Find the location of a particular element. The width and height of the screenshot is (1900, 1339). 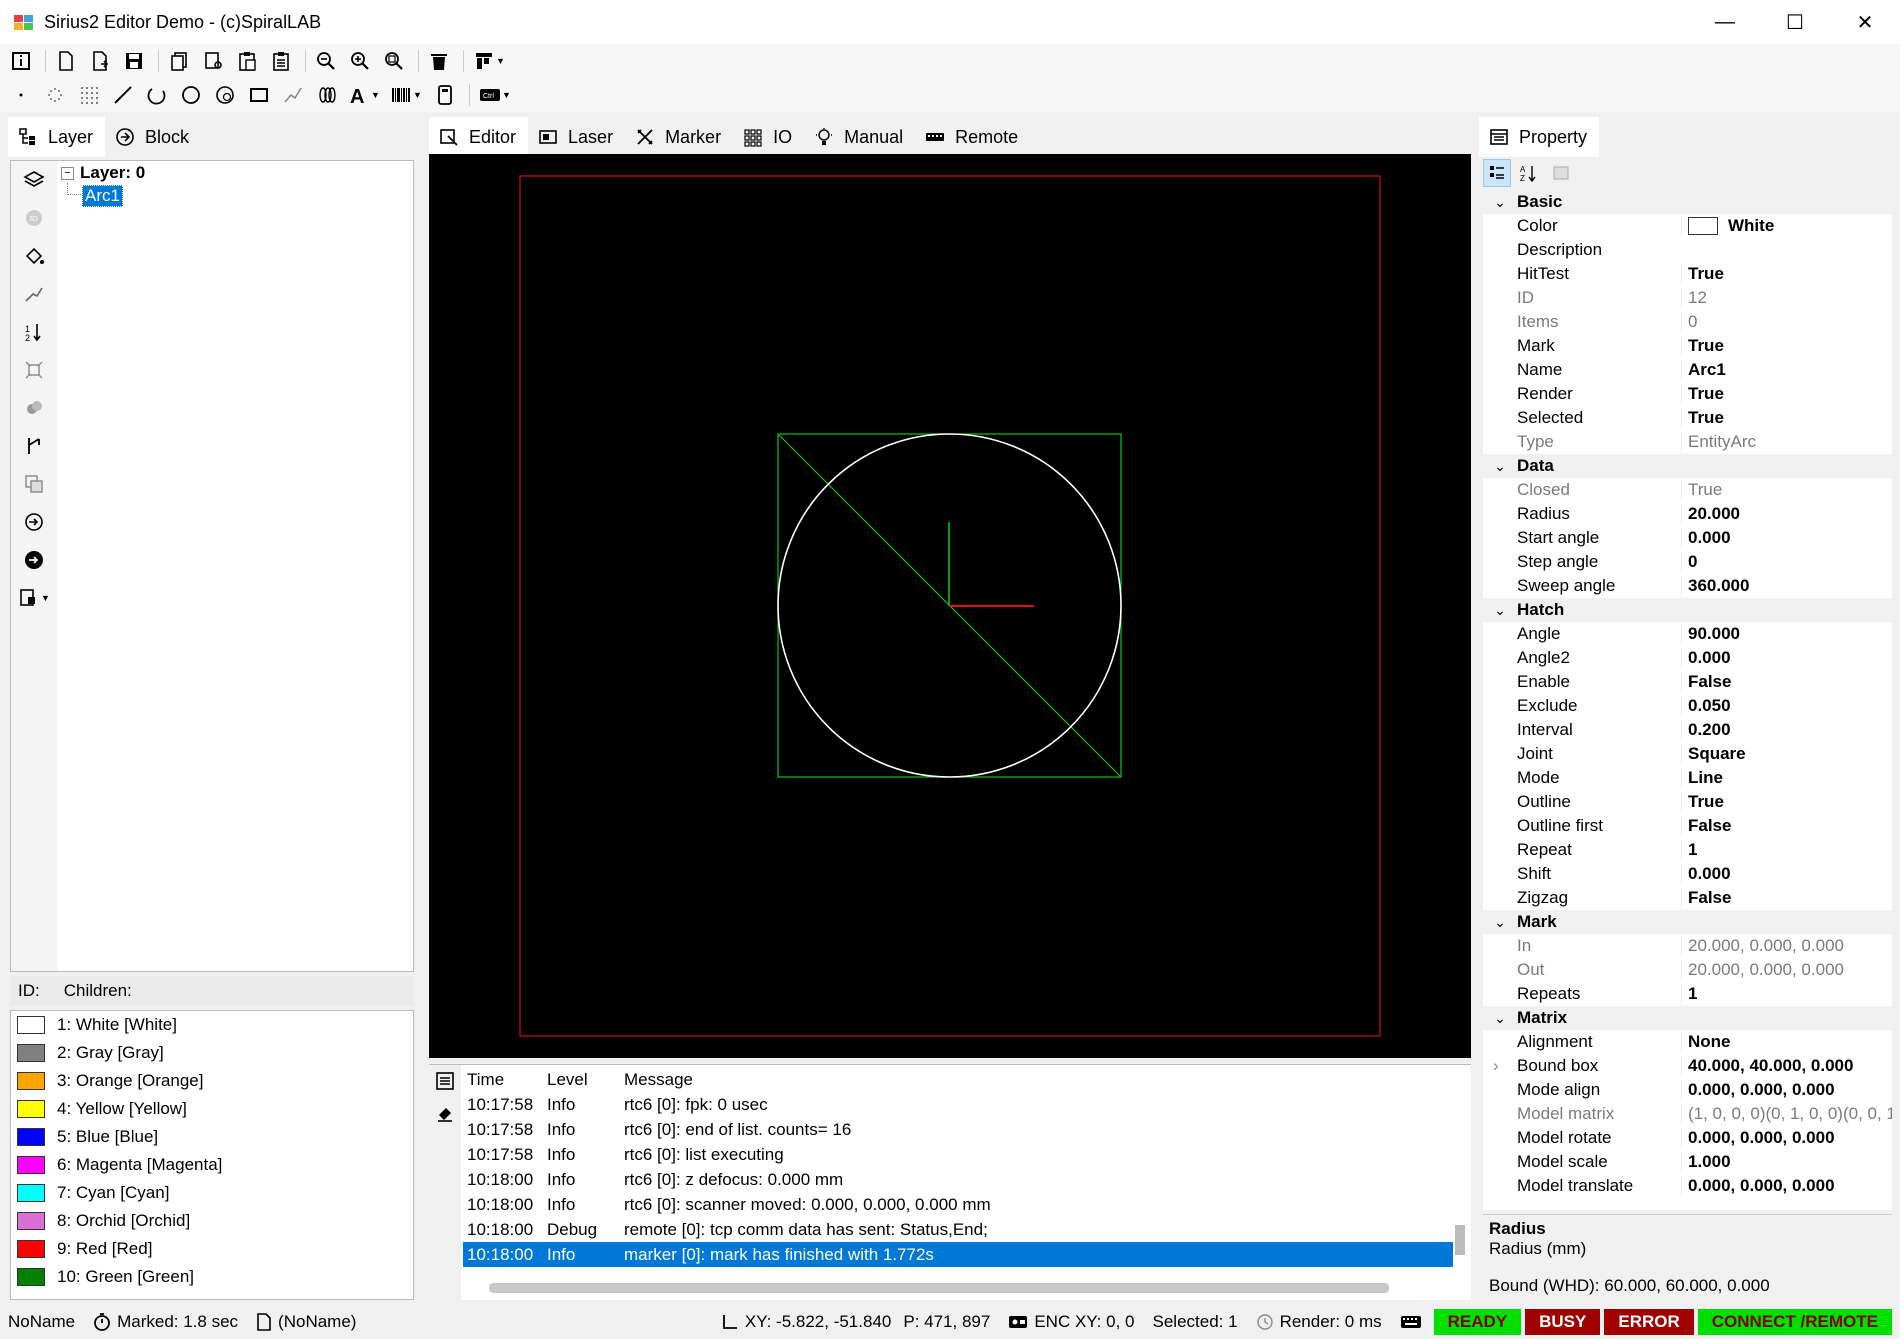

property-row: Repeat 1 is located at coordinates (1687, 850).